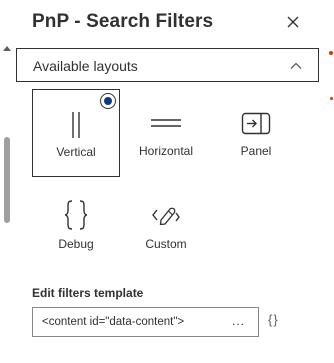 The image size is (334, 363). Describe the element at coordinates (256, 151) in the screenshot. I see `layout-label-panel: Panel` at that location.